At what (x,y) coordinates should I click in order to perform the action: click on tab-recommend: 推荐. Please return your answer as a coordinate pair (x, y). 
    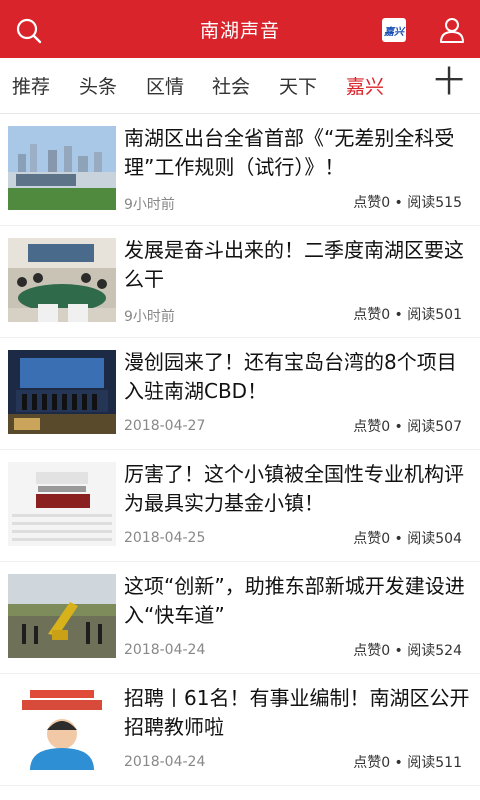
    Looking at the image, I should click on (31, 85).